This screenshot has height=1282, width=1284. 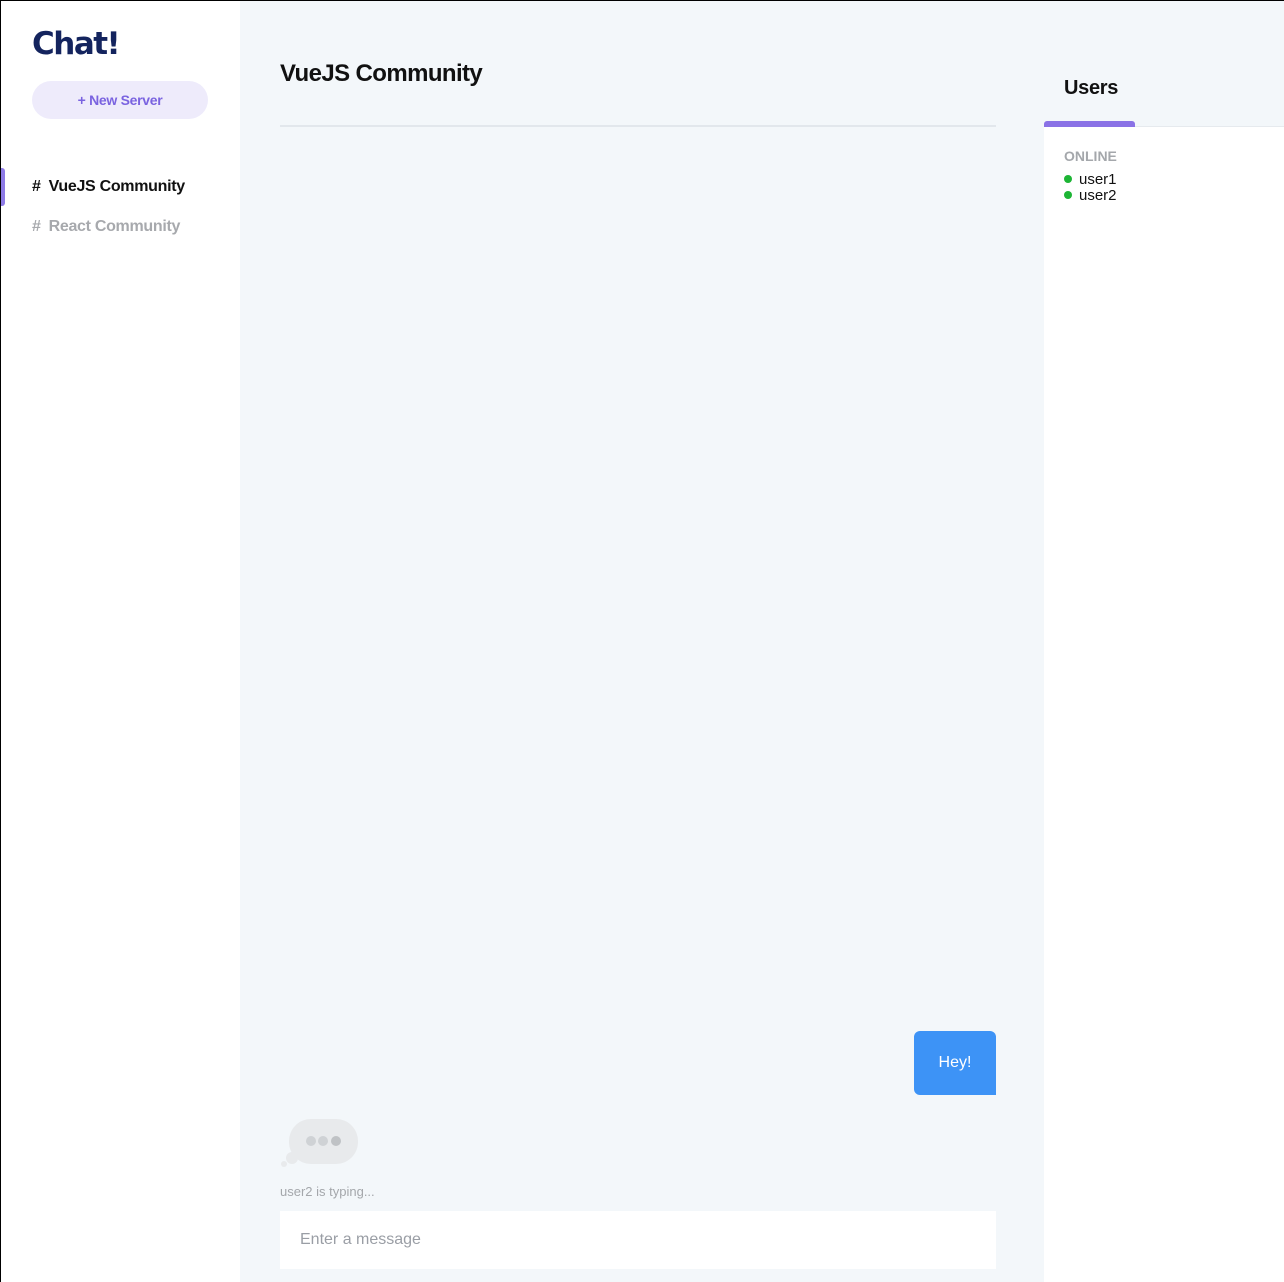 What do you see at coordinates (1089, 124) in the screenshot?
I see `tab-underline` at bounding box center [1089, 124].